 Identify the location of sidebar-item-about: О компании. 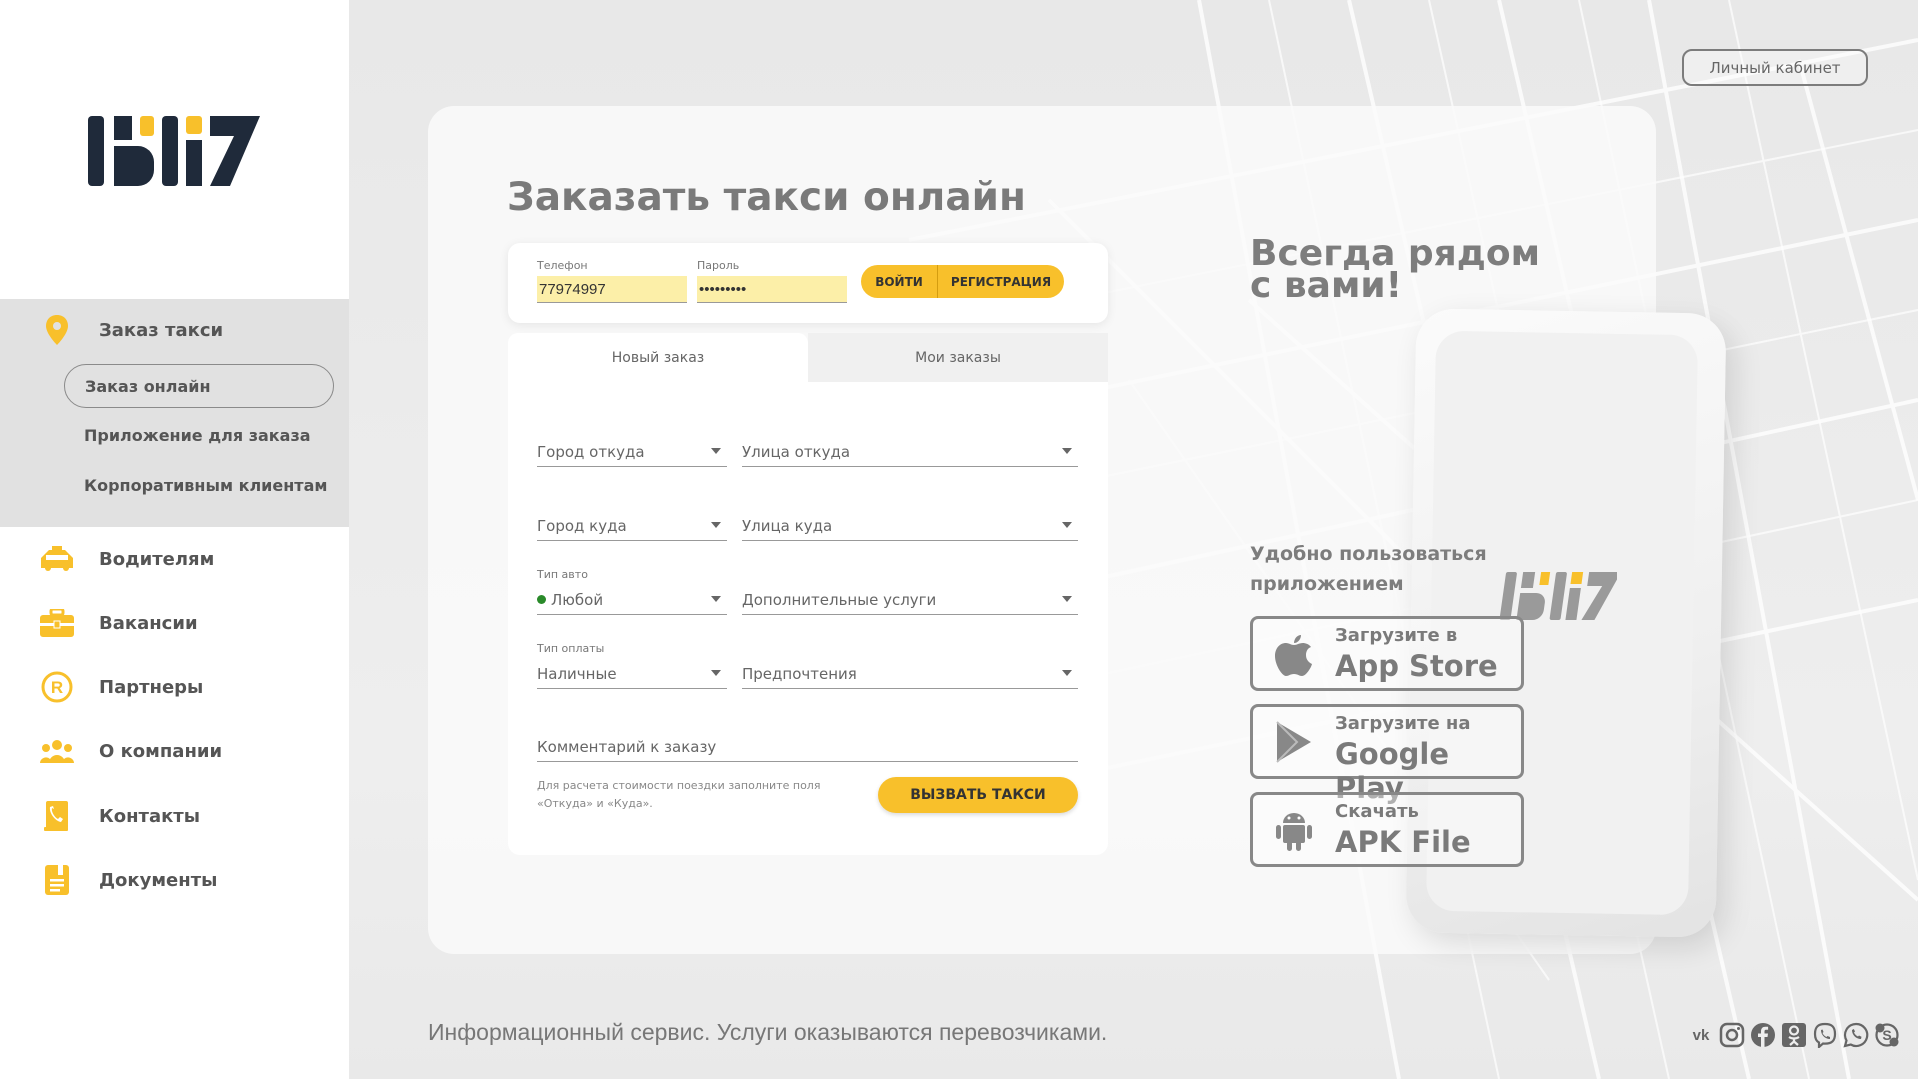
(174, 751).